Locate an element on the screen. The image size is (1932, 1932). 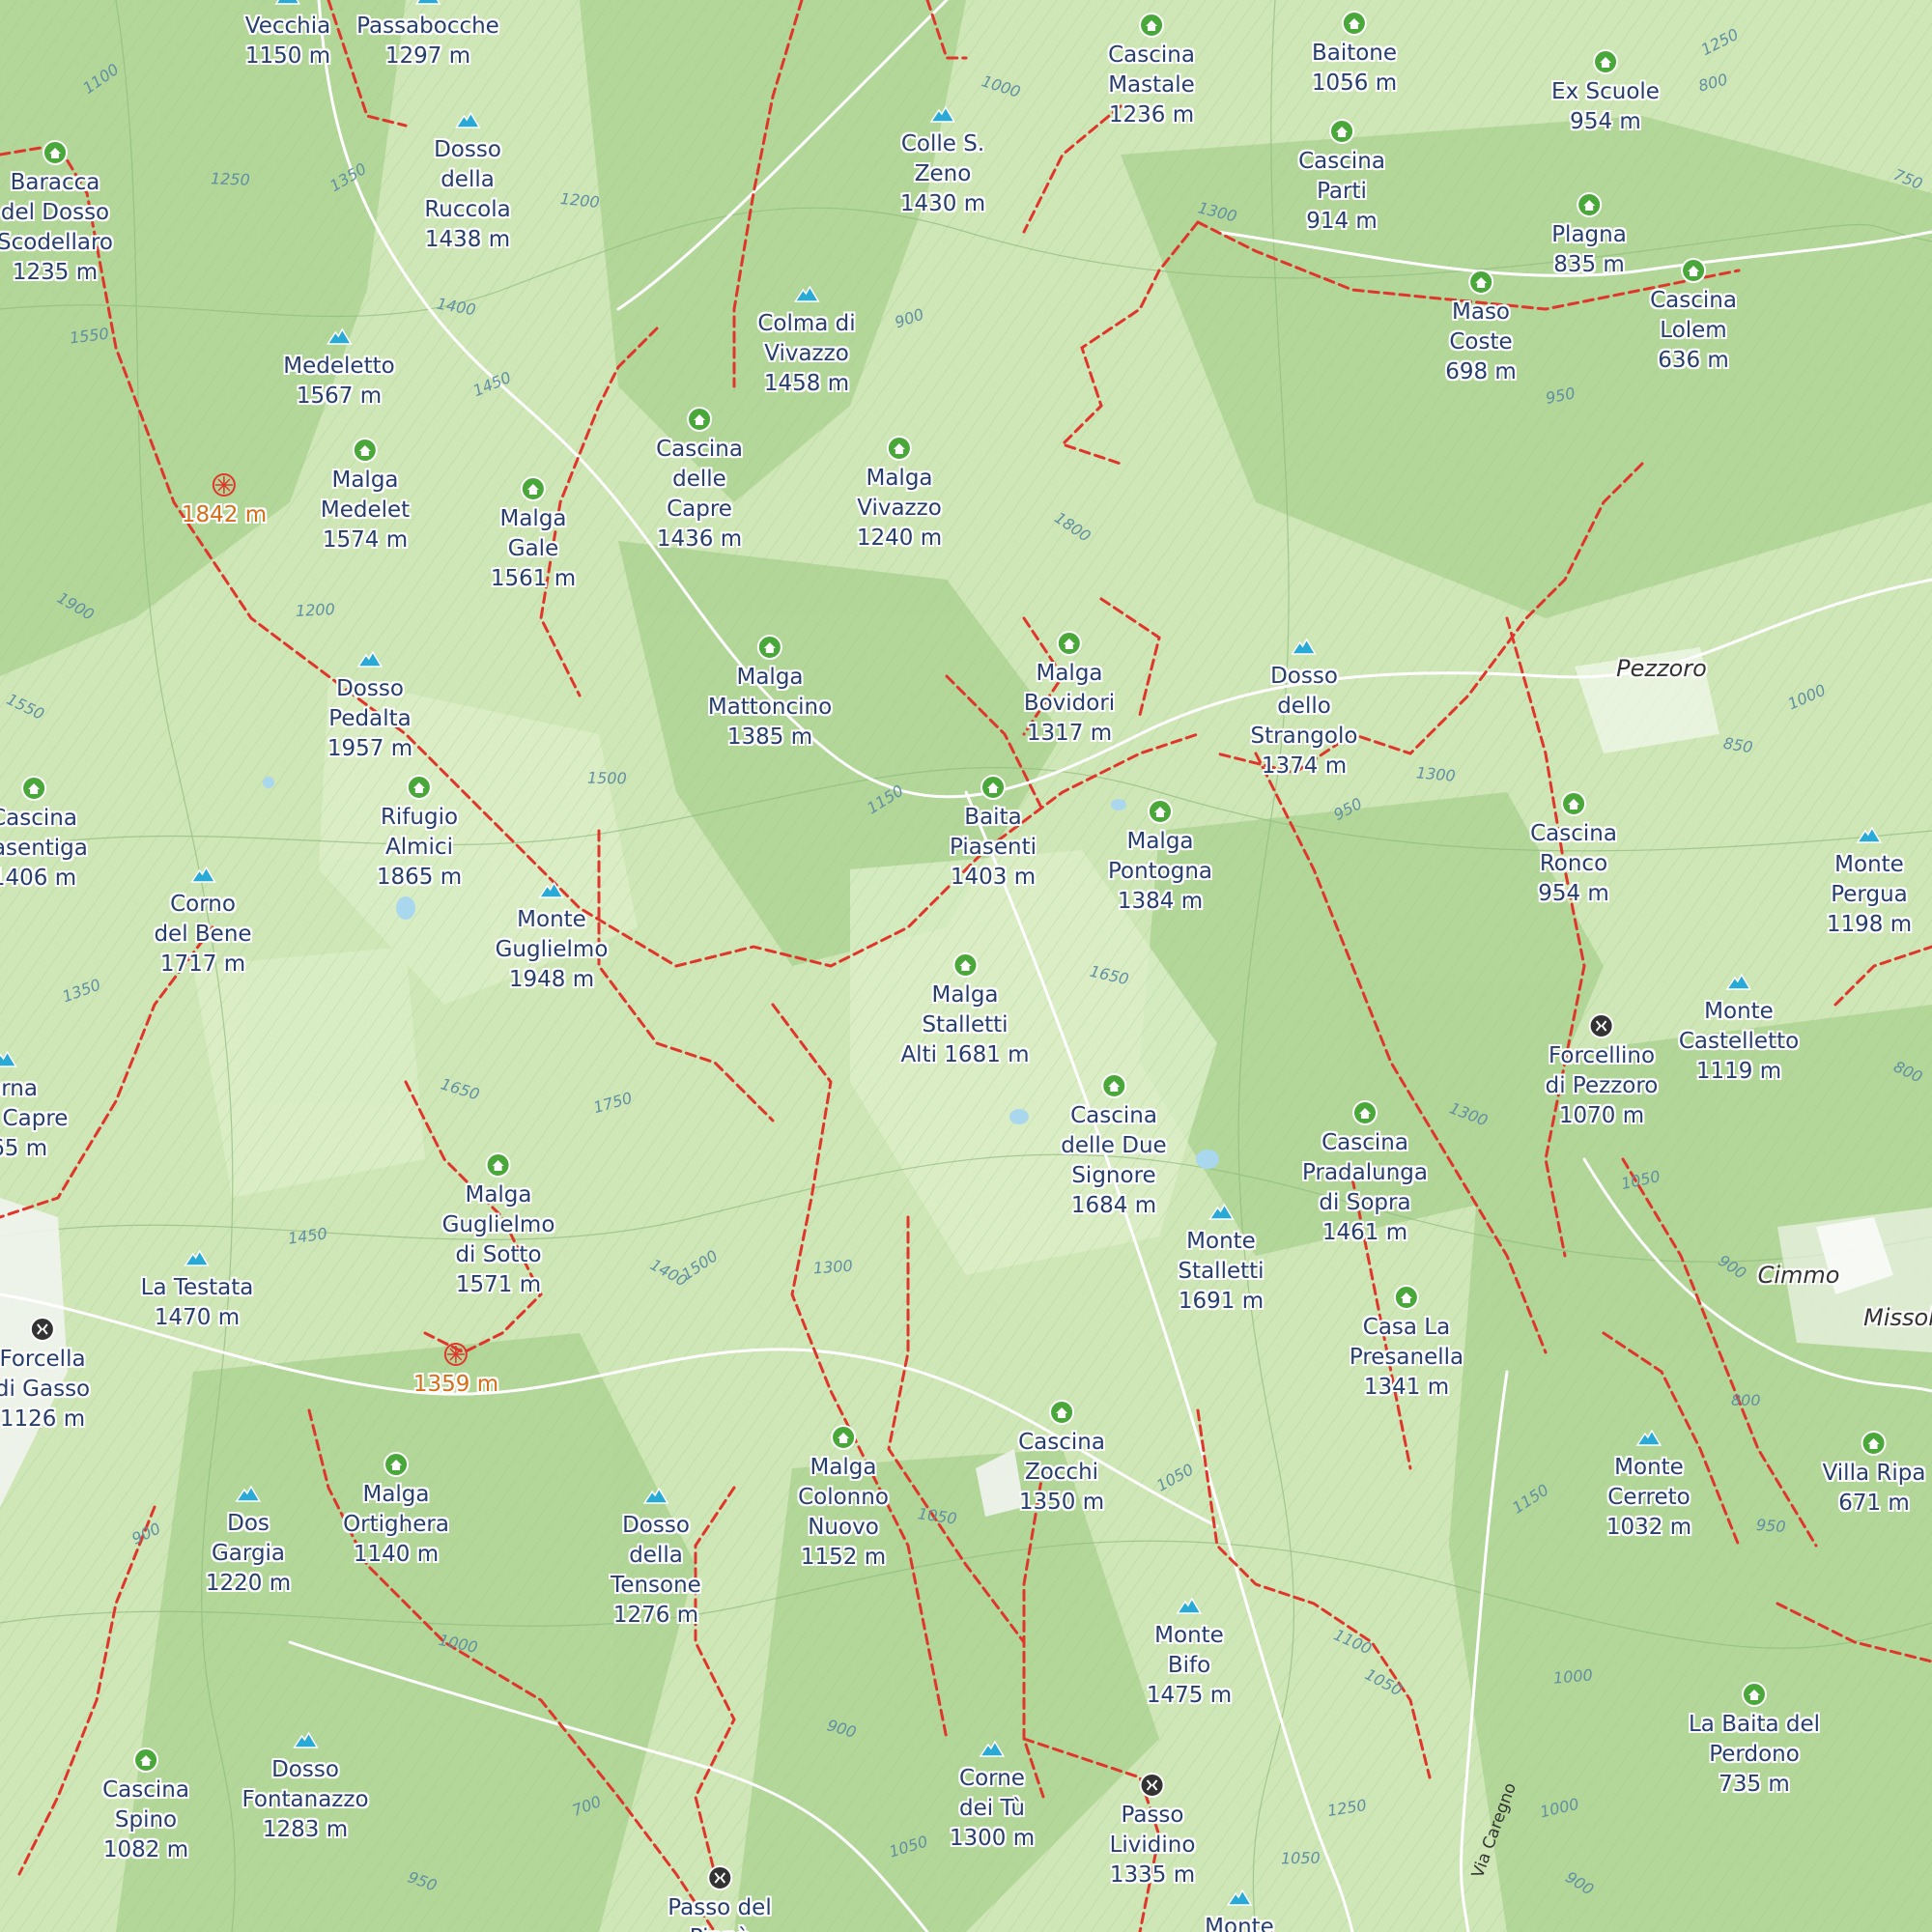
hut-marker: Casa La Presanella 1341 m is located at coordinates (1406, 1343).